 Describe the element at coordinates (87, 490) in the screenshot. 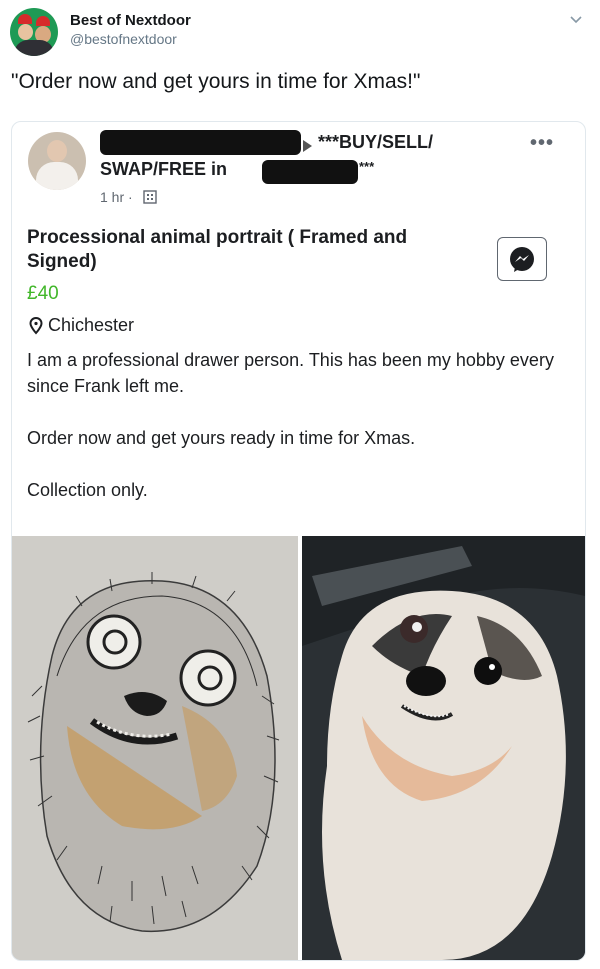

I see `description-line: Collection only.` at that location.